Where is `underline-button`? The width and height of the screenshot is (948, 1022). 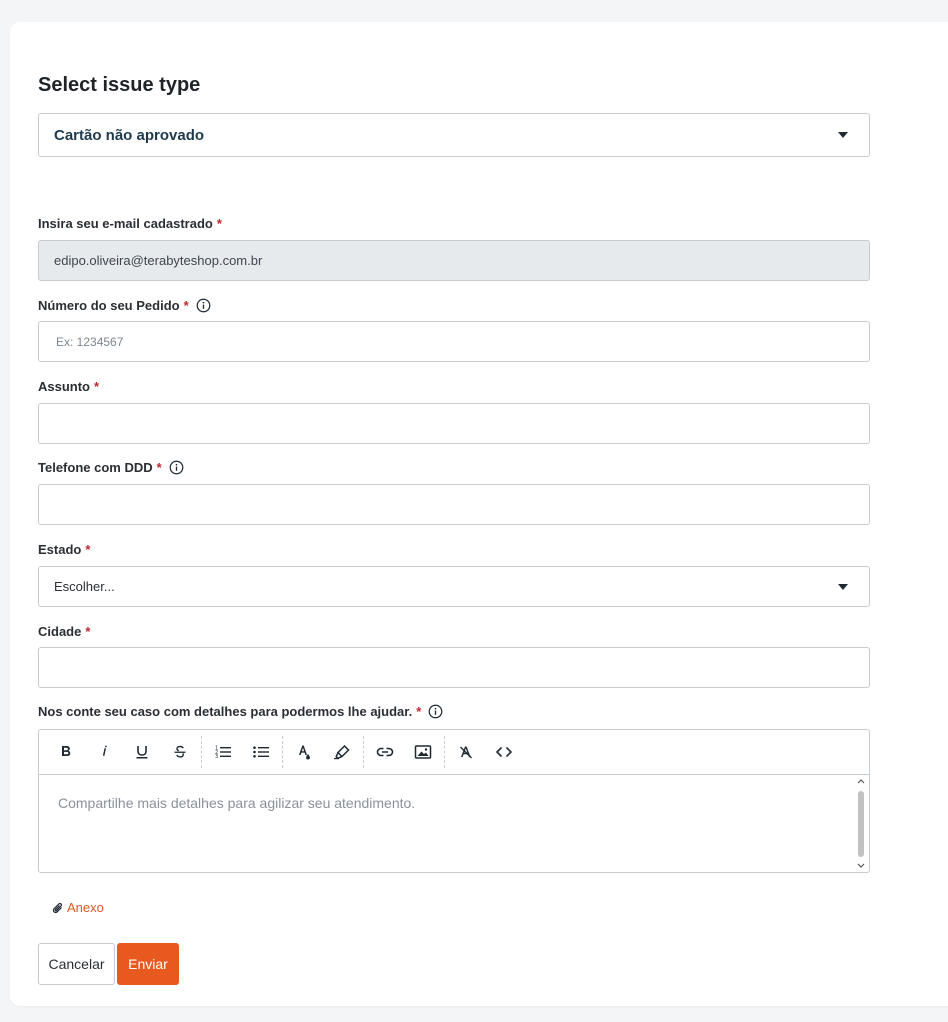 underline-button is located at coordinates (142, 752).